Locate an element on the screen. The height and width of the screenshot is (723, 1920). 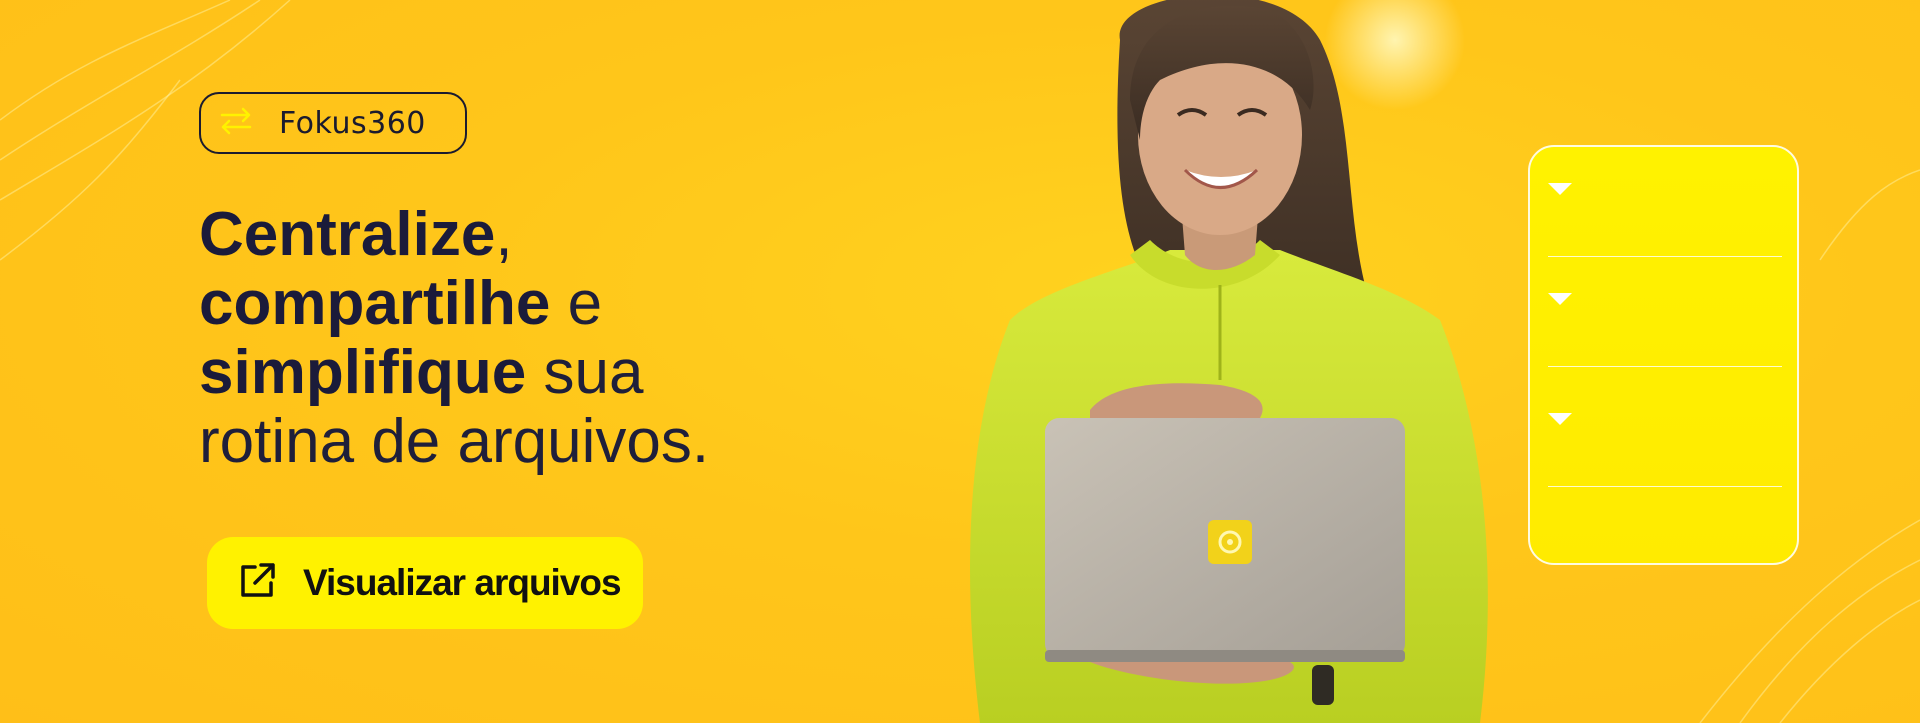
headline-line-4: rotina de arquivos. is located at coordinates (454, 441).